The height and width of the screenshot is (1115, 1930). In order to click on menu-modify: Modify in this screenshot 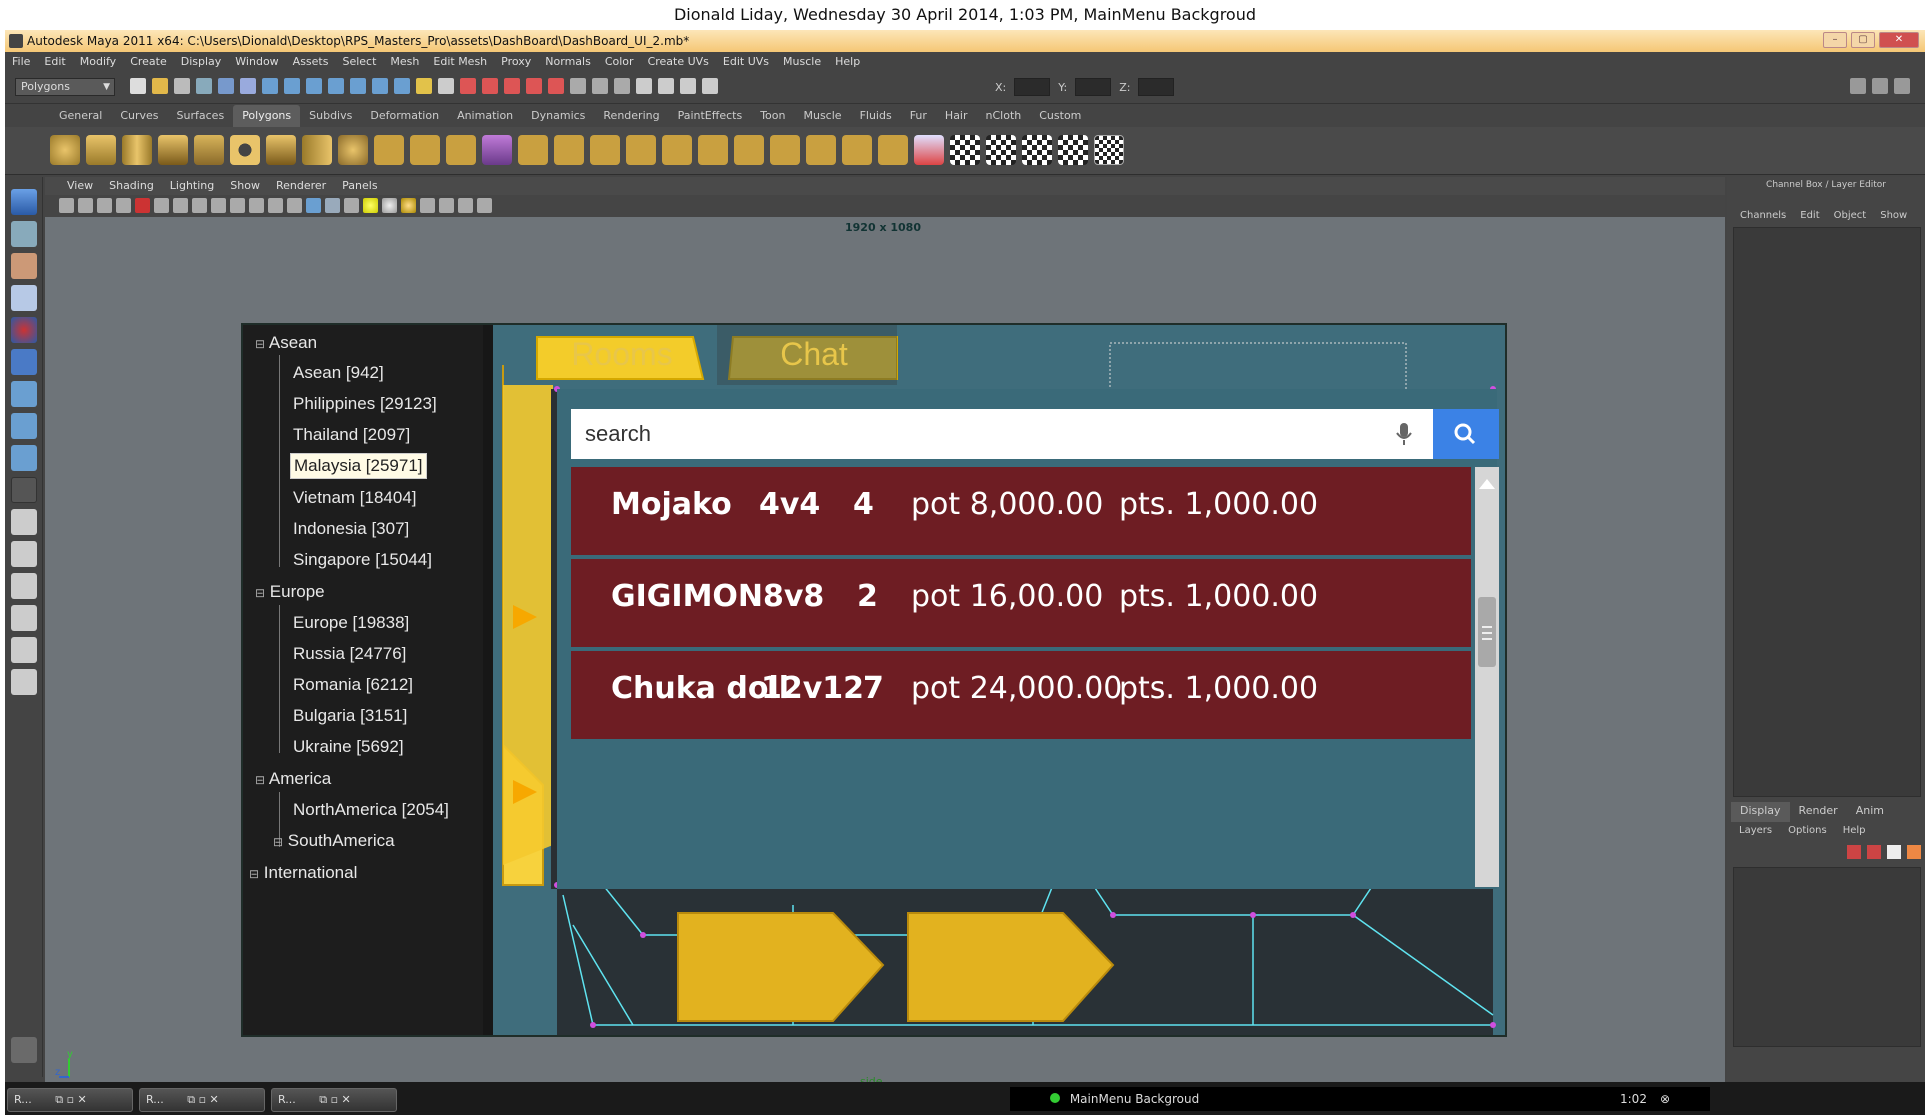, I will do `click(98, 62)`.